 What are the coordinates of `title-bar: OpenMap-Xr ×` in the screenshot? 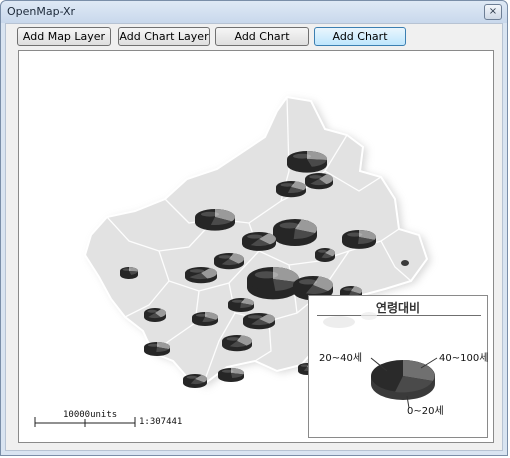 It's located at (254, 12).